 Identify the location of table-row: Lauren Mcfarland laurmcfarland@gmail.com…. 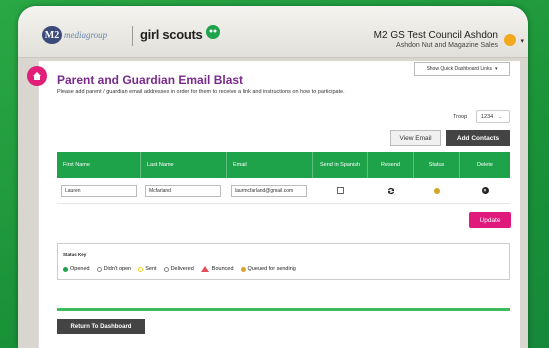
(283, 191).